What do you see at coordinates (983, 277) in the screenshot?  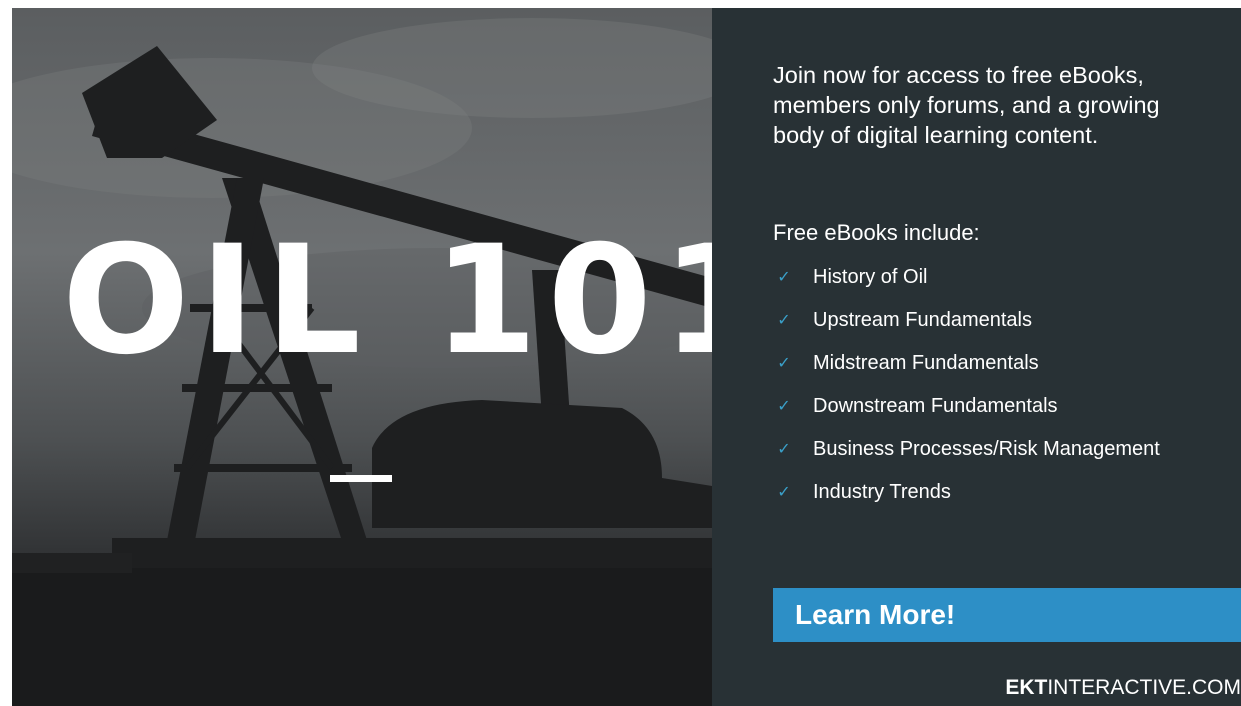 I see `list-item: ✓ History of Oil` at bounding box center [983, 277].